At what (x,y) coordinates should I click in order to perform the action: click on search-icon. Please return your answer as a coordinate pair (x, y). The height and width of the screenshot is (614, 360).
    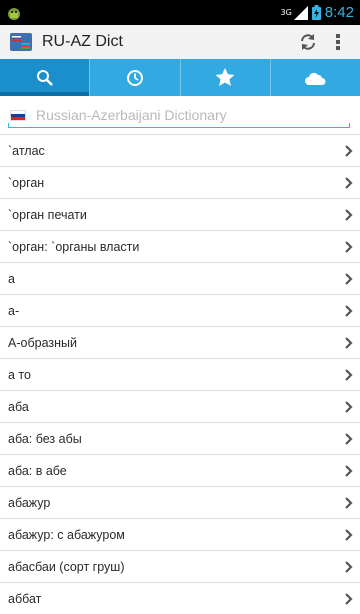
    Looking at the image, I should click on (44, 77).